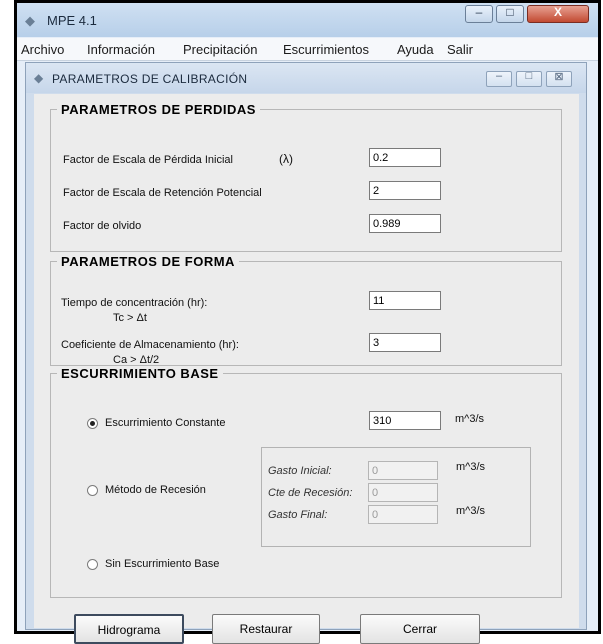 This screenshot has height=644, width=603. What do you see at coordinates (140, 373) in the screenshot?
I see `escurrimiento-base-title: ESCURRIMIENTO BASE` at bounding box center [140, 373].